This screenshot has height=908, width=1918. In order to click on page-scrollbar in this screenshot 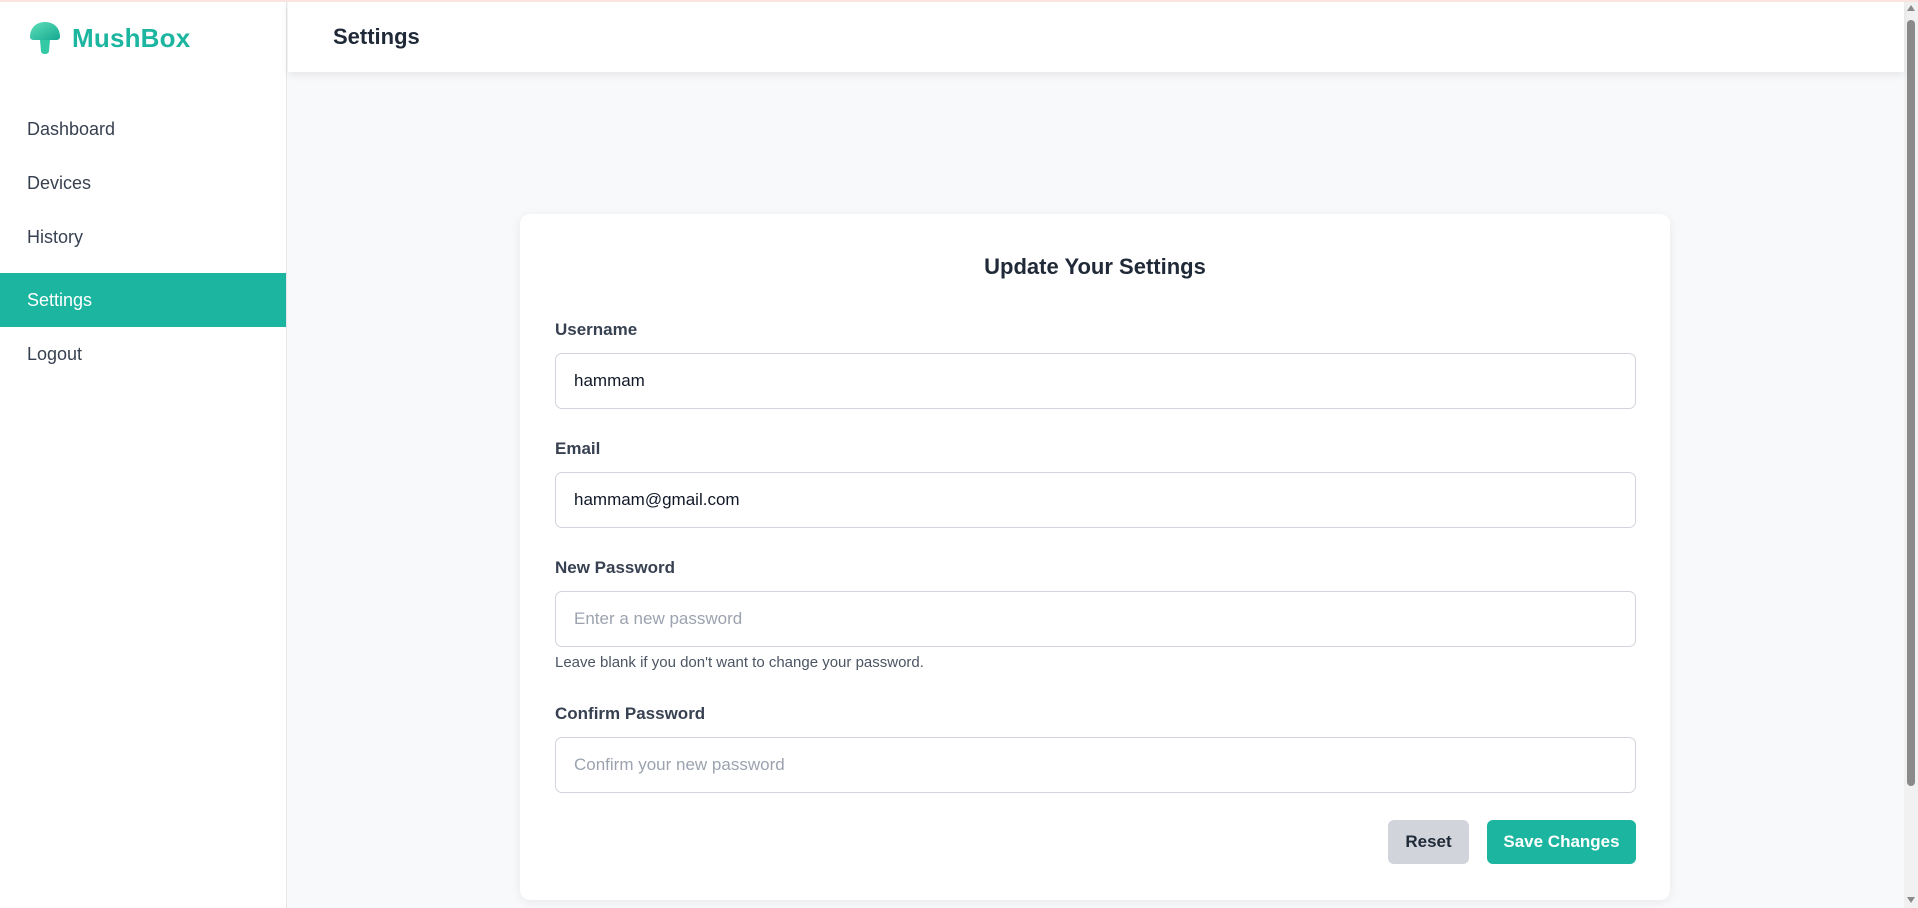, I will do `click(1911, 454)`.